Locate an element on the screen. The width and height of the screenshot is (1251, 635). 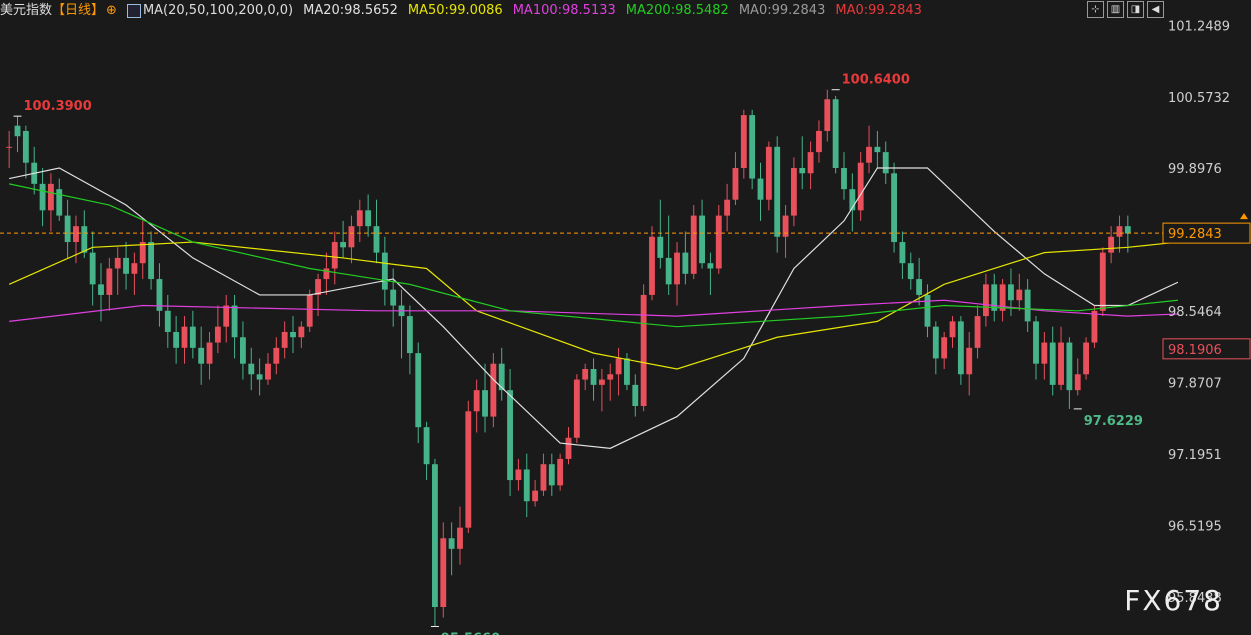
y-tick-label: 97.1951 is located at coordinates (1195, 455).